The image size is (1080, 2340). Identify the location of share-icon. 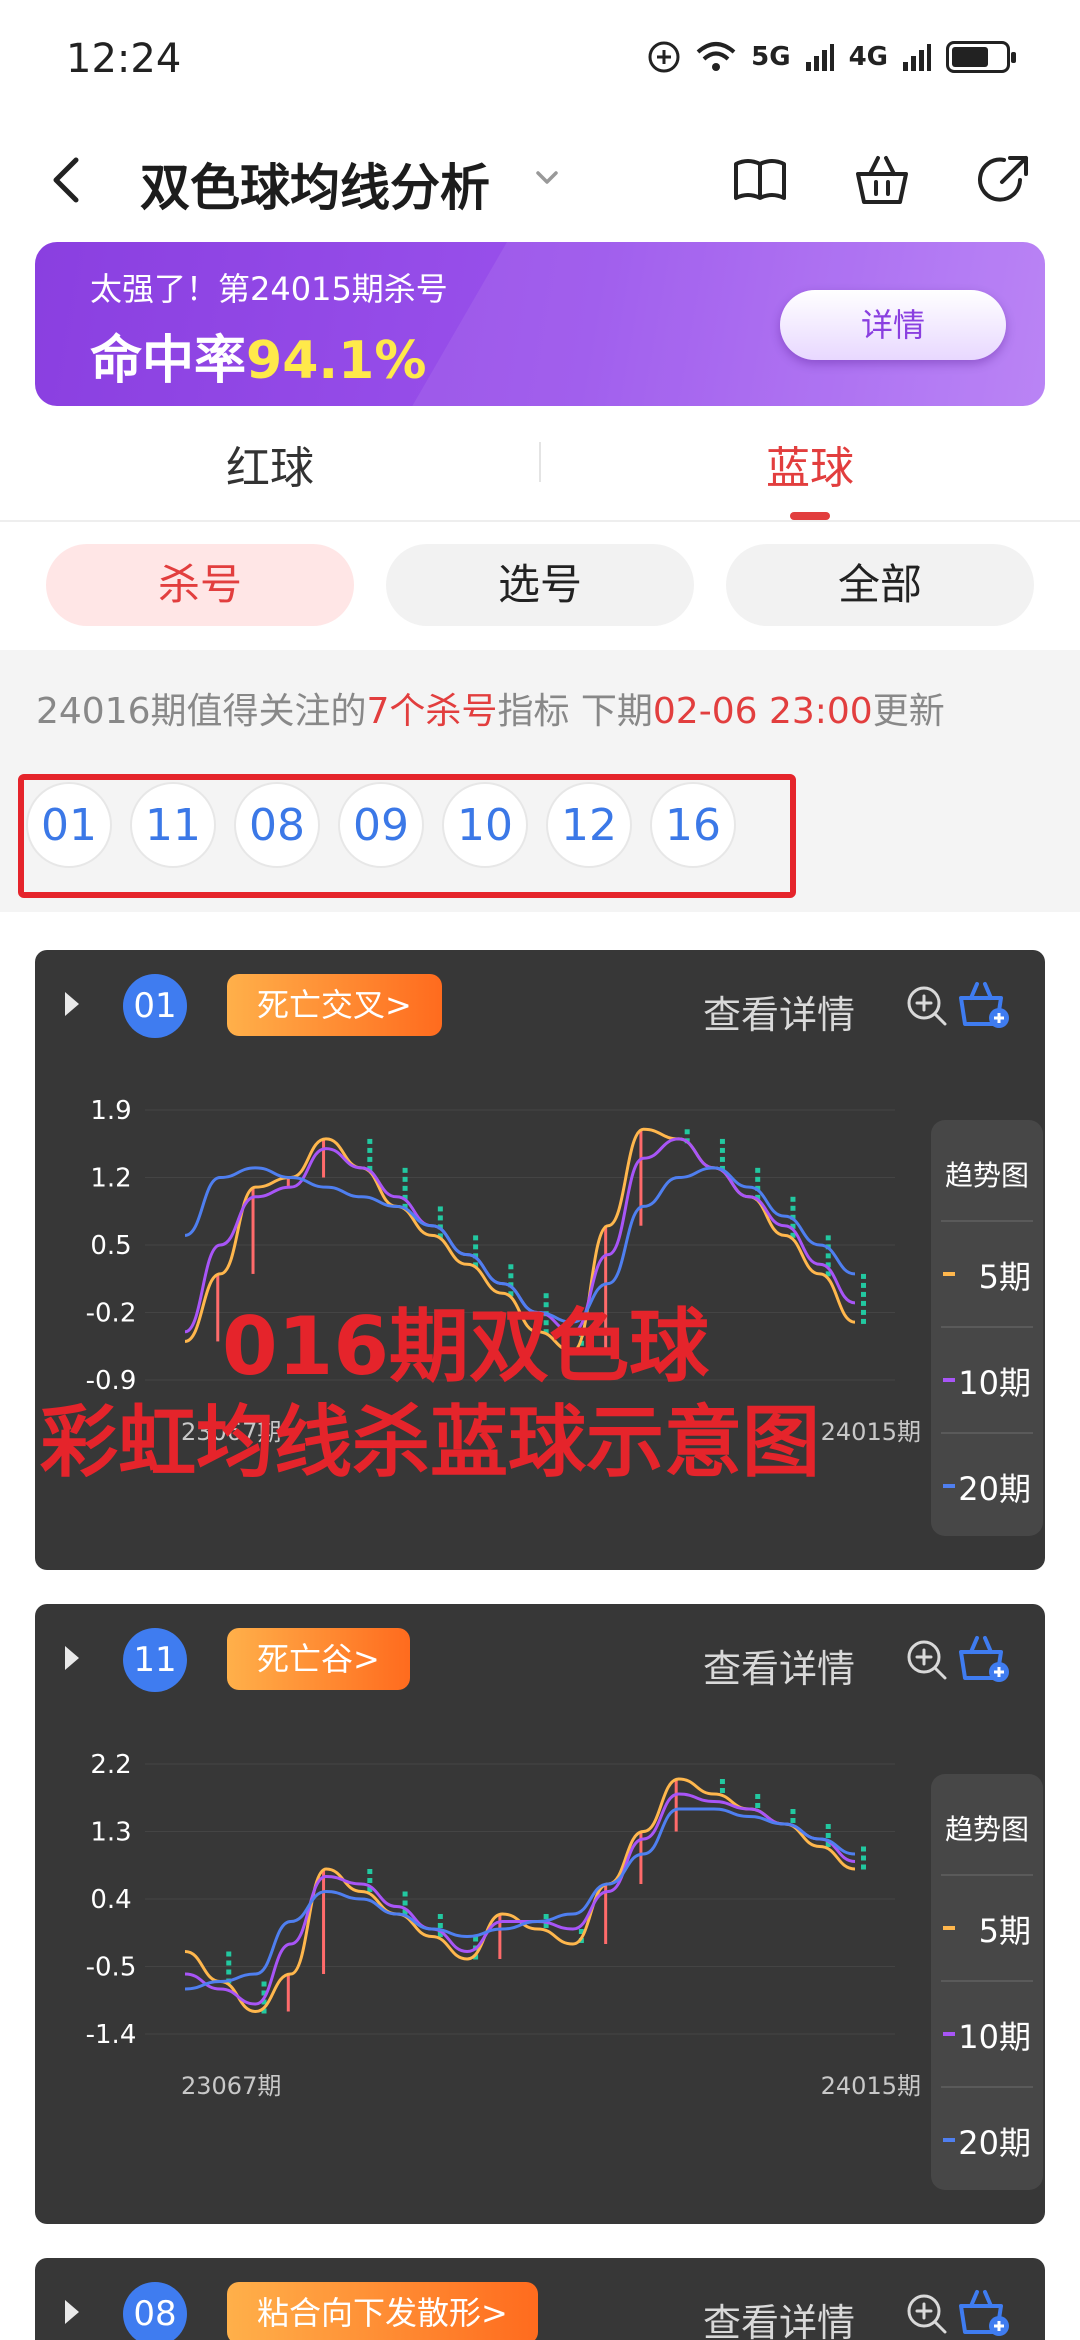
(1004, 180).